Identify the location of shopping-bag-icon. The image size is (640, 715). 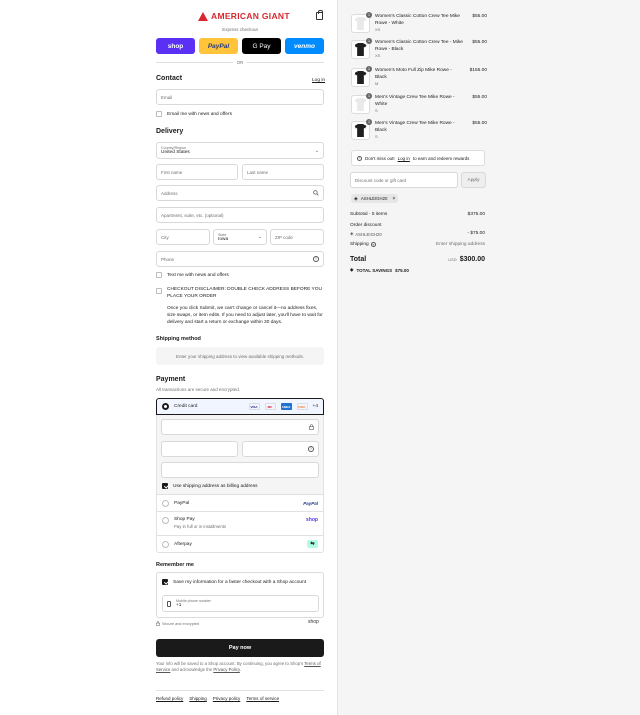
(319, 15).